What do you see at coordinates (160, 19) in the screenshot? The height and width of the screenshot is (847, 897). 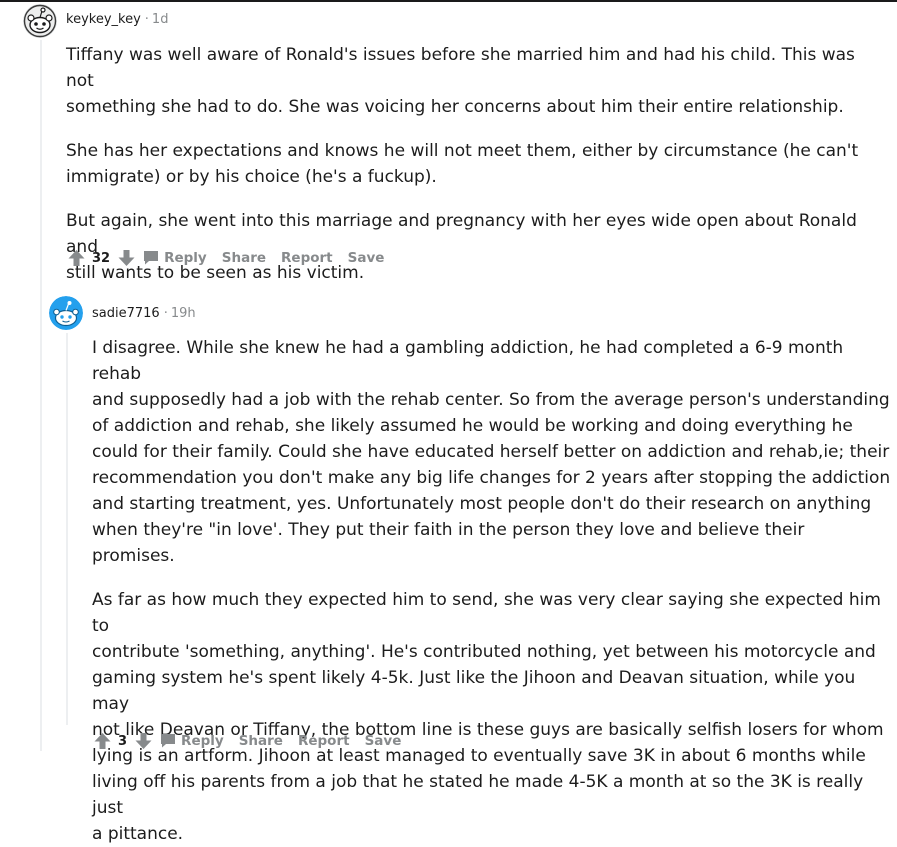 I see `comment-timestamp: 1d` at bounding box center [160, 19].